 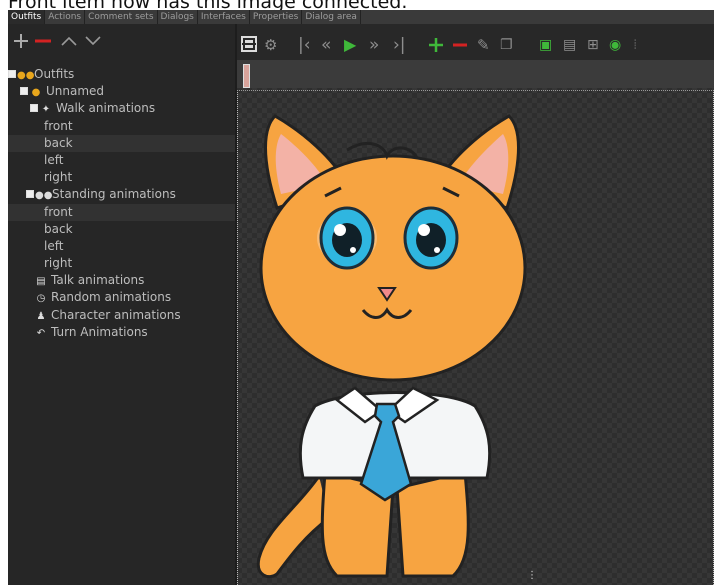 I want to click on tree-item-walk-back: back, so click(x=121, y=143).